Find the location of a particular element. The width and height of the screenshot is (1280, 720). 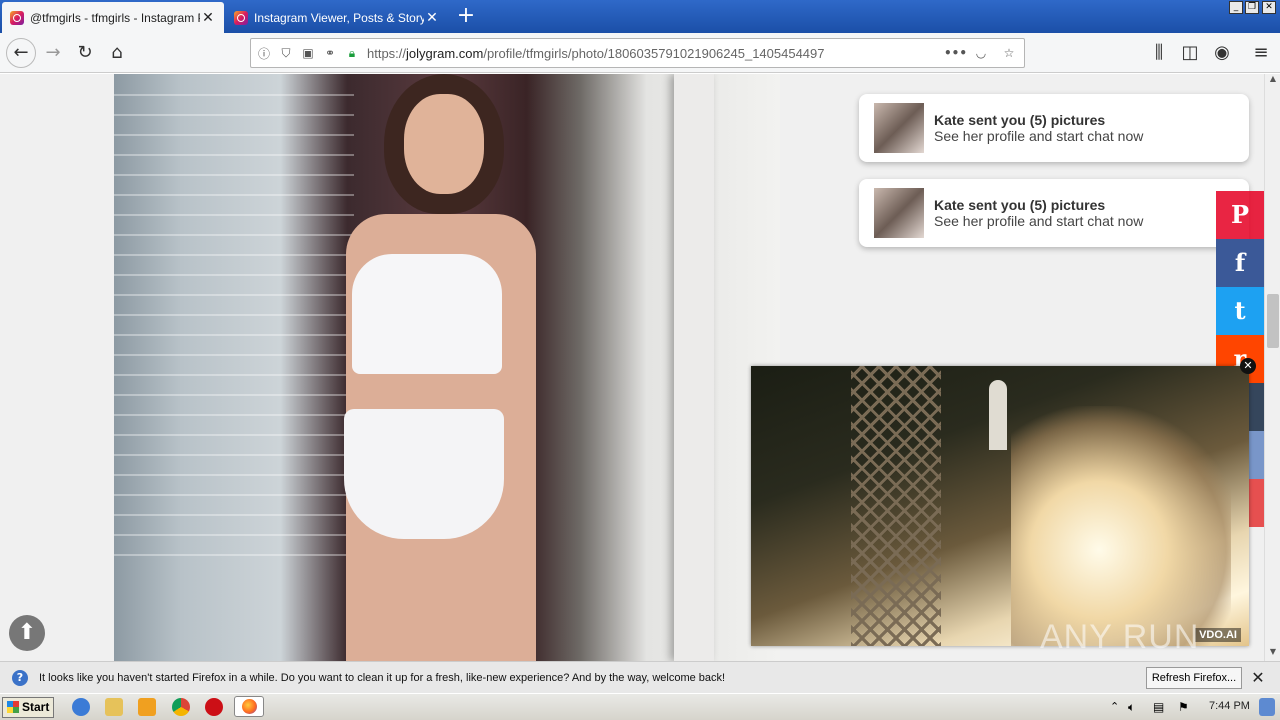

pinterest-share-button: P is located at coordinates (1240, 215).